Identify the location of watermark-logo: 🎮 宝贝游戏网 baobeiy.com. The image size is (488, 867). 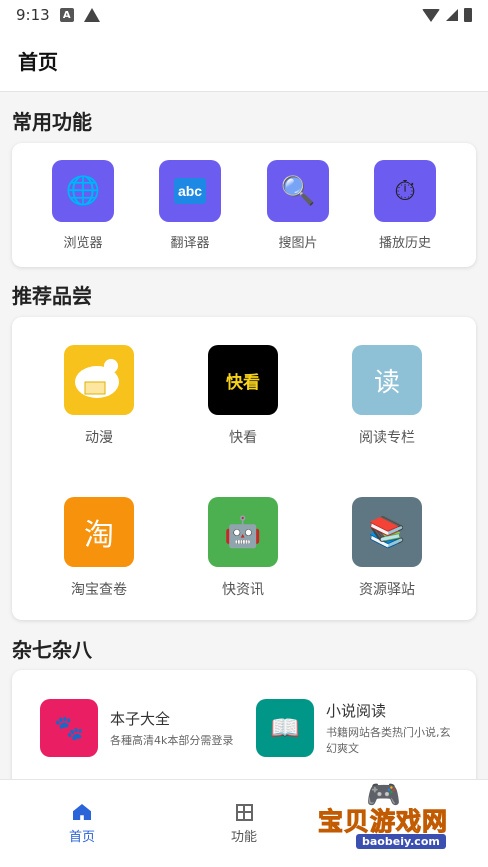
(401, 821).